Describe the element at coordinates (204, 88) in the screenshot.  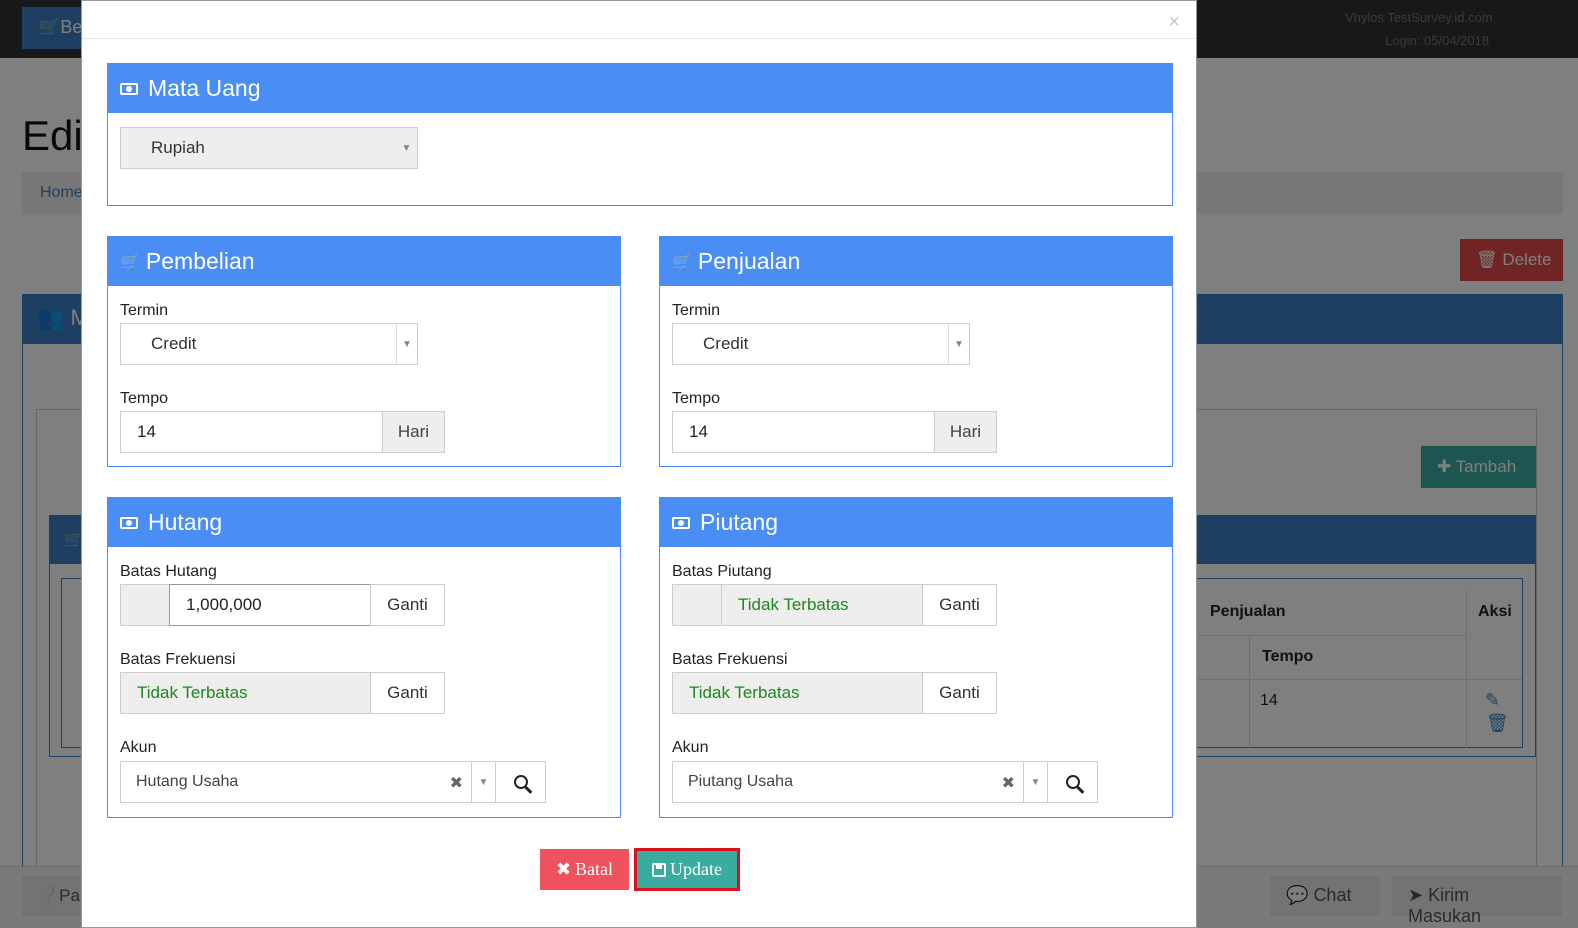
I see `mata-uang-title: Mata Uang` at that location.